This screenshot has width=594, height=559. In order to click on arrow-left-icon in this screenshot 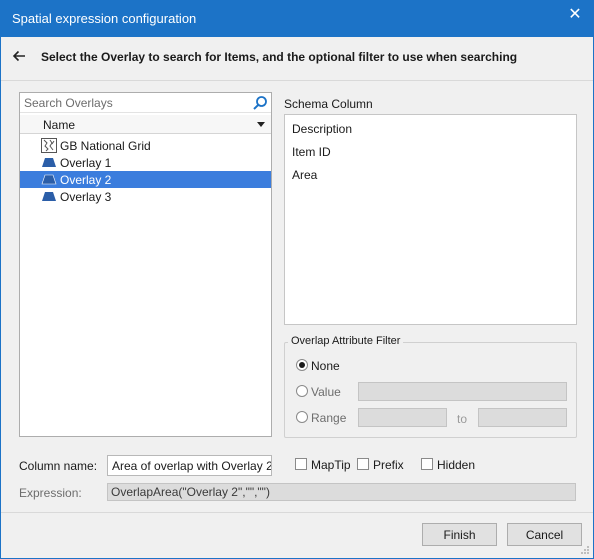, I will do `click(19, 56)`.